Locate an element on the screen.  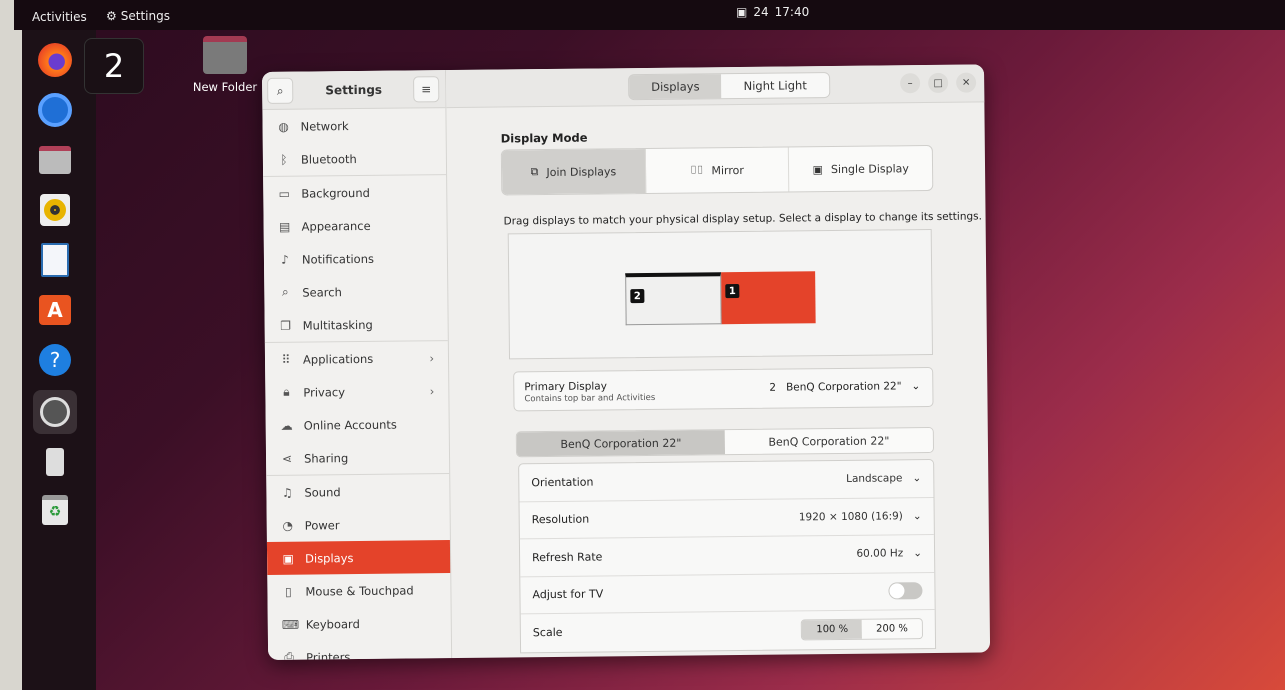
resolution-label: Resolution is located at coordinates (560, 519).